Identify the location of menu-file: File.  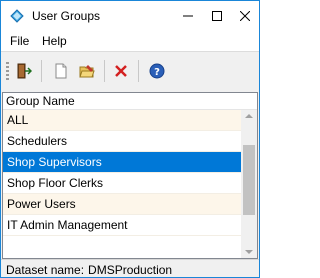
(19, 41).